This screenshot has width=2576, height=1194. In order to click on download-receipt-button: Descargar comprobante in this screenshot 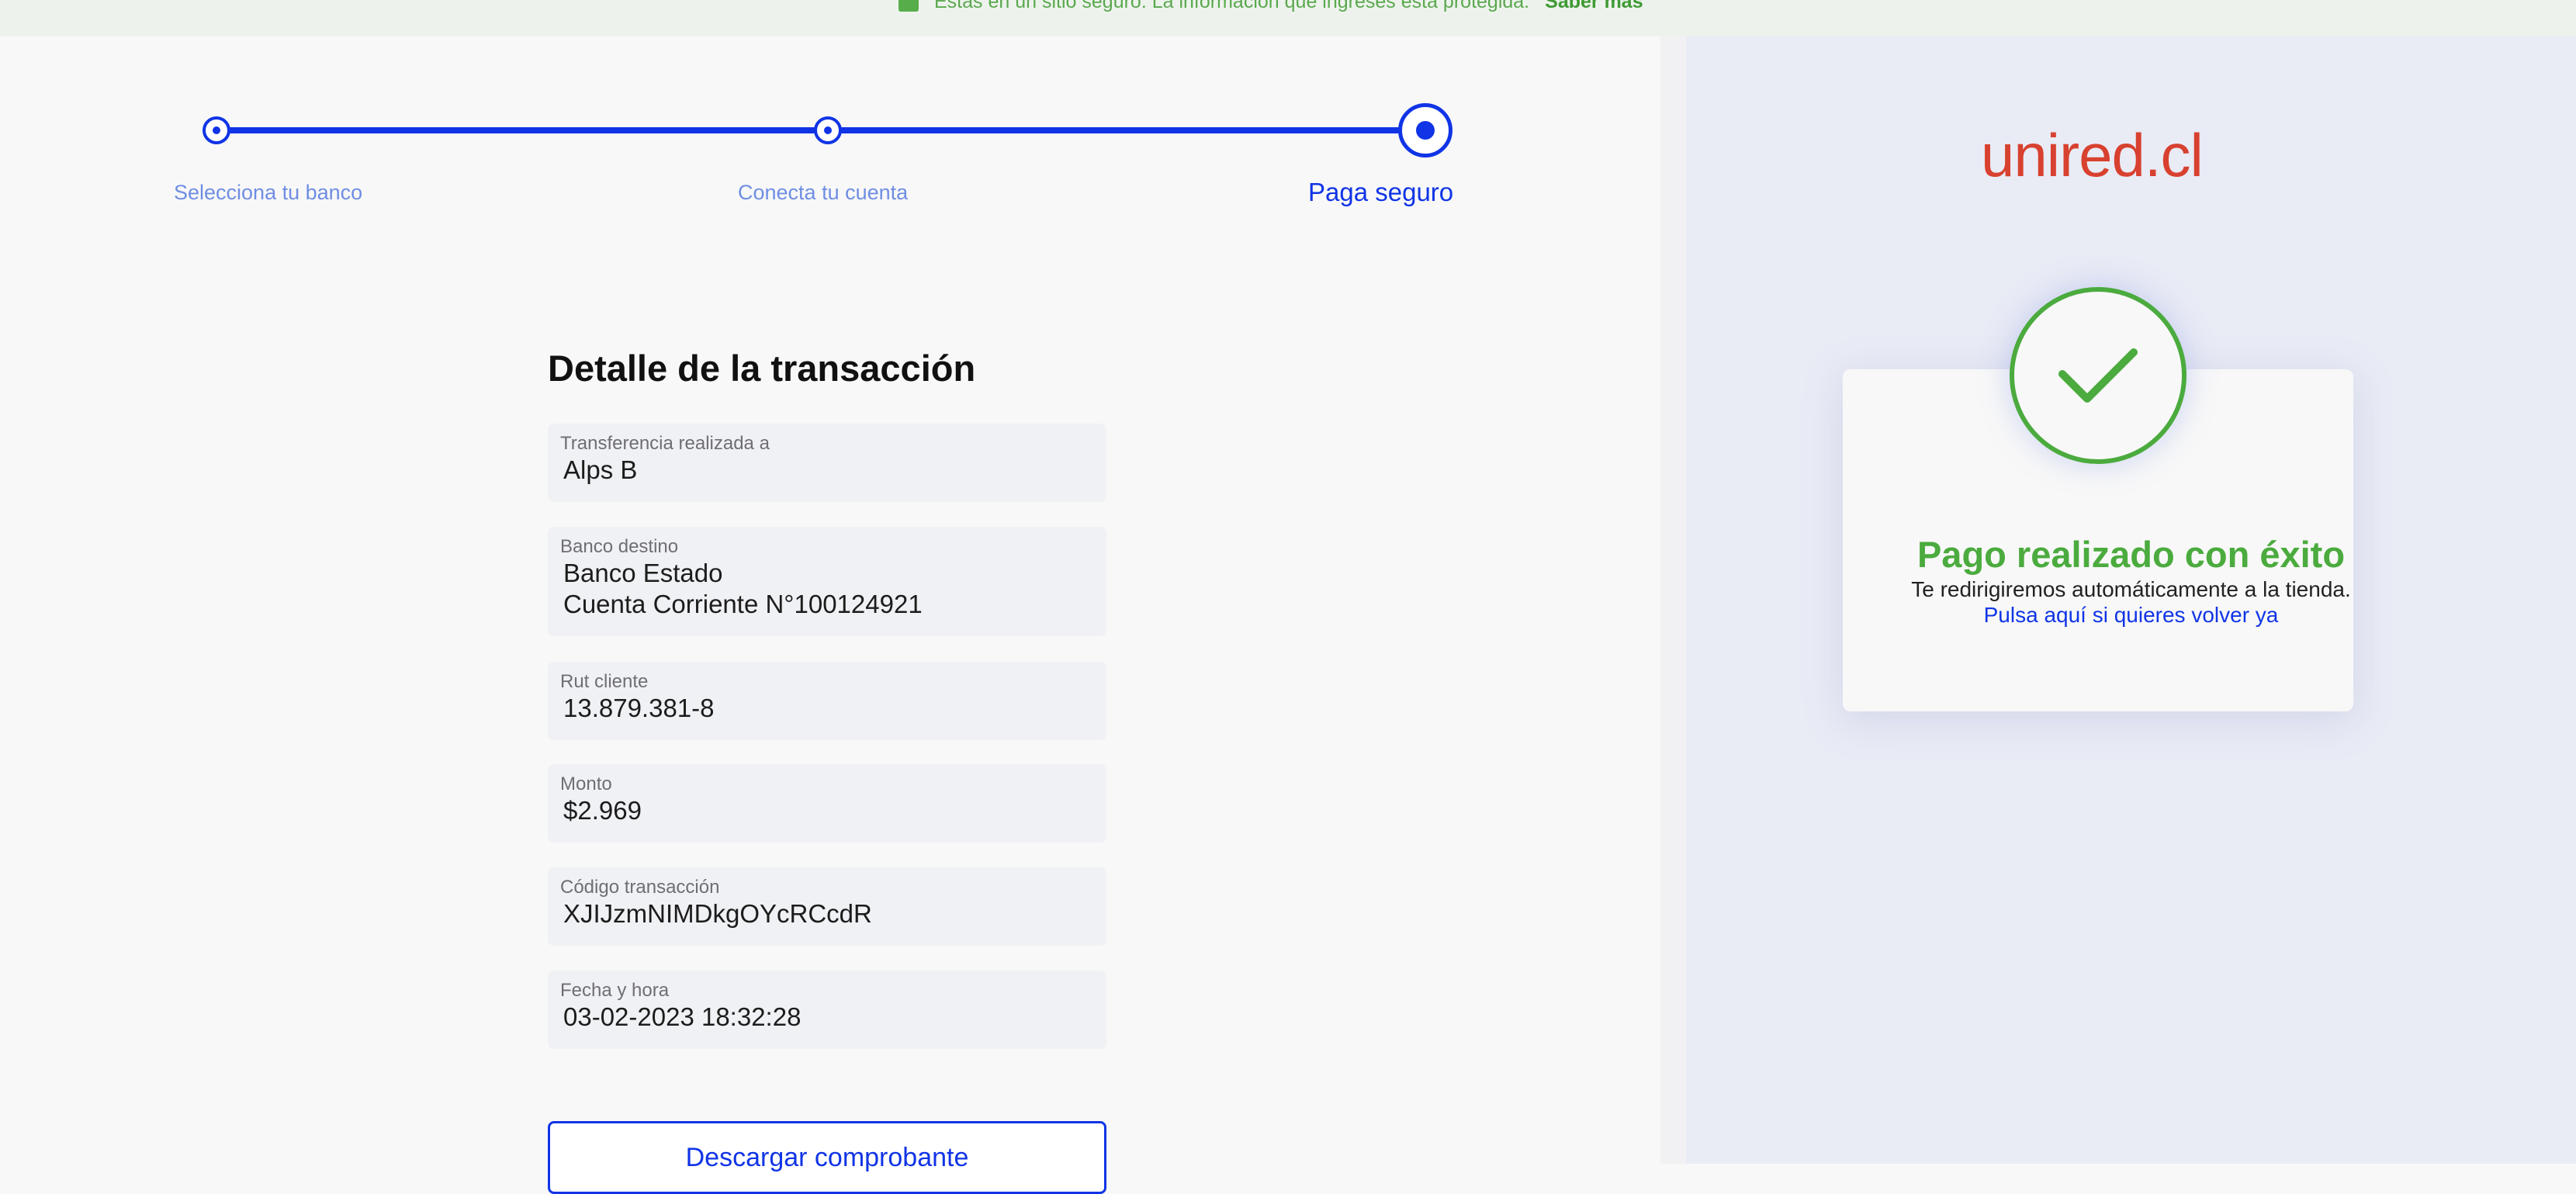, I will do `click(827, 1157)`.